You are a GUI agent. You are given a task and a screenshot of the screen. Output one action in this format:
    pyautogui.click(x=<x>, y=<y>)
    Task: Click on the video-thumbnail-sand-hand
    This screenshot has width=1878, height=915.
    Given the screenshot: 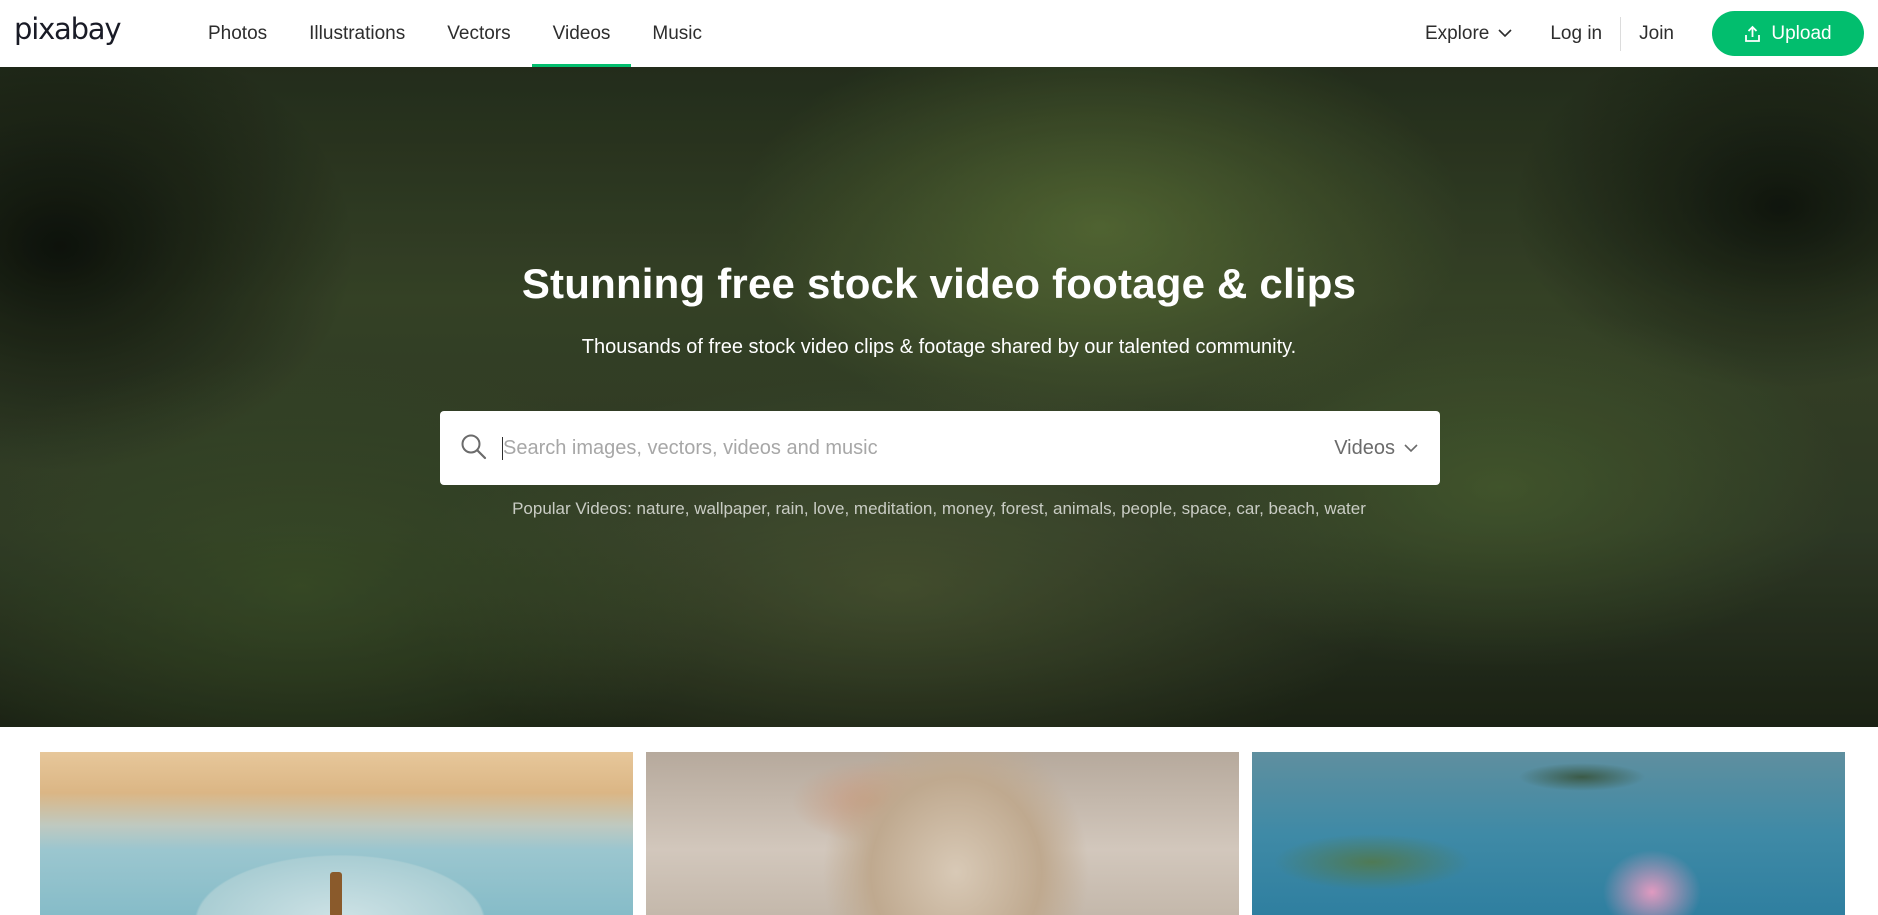 What is the action you would take?
    pyautogui.click(x=942, y=833)
    